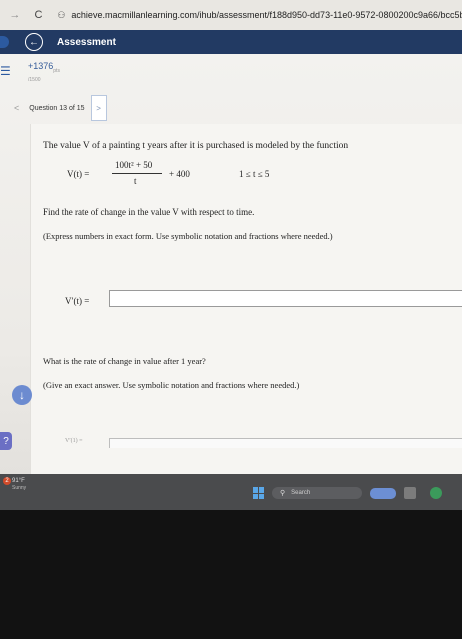 This screenshot has height=639, width=462. I want to click on site-info-icon: ⚇, so click(61, 15).